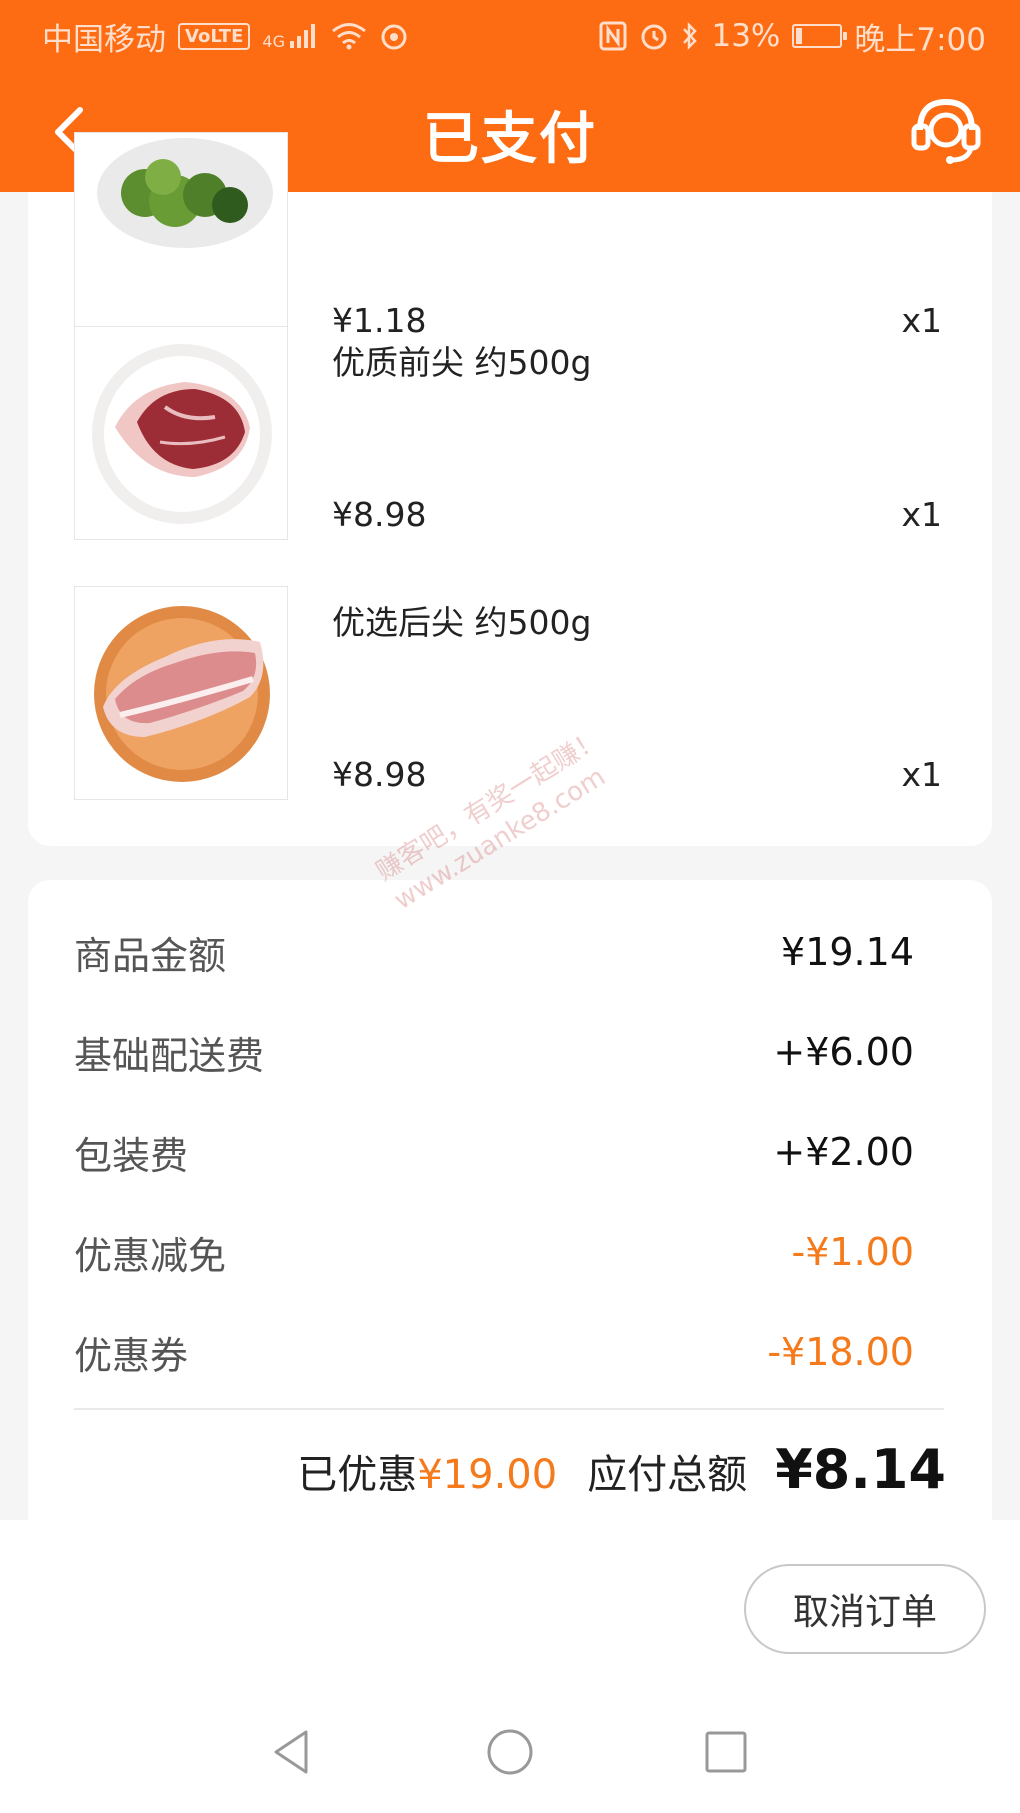 This screenshot has width=1020, height=1813. I want to click on volte-badge: VoLTE, so click(214, 36).